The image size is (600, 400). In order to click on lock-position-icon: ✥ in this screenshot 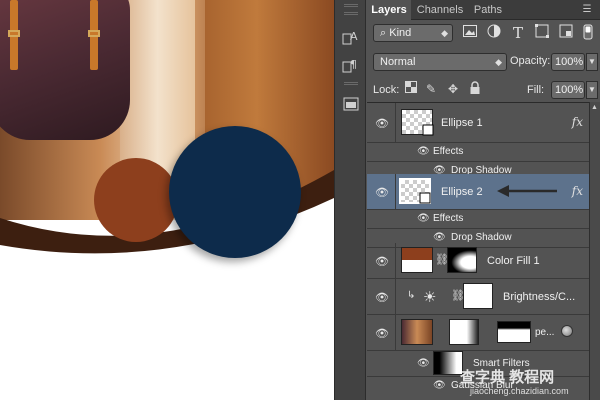, I will do `click(453, 89)`.